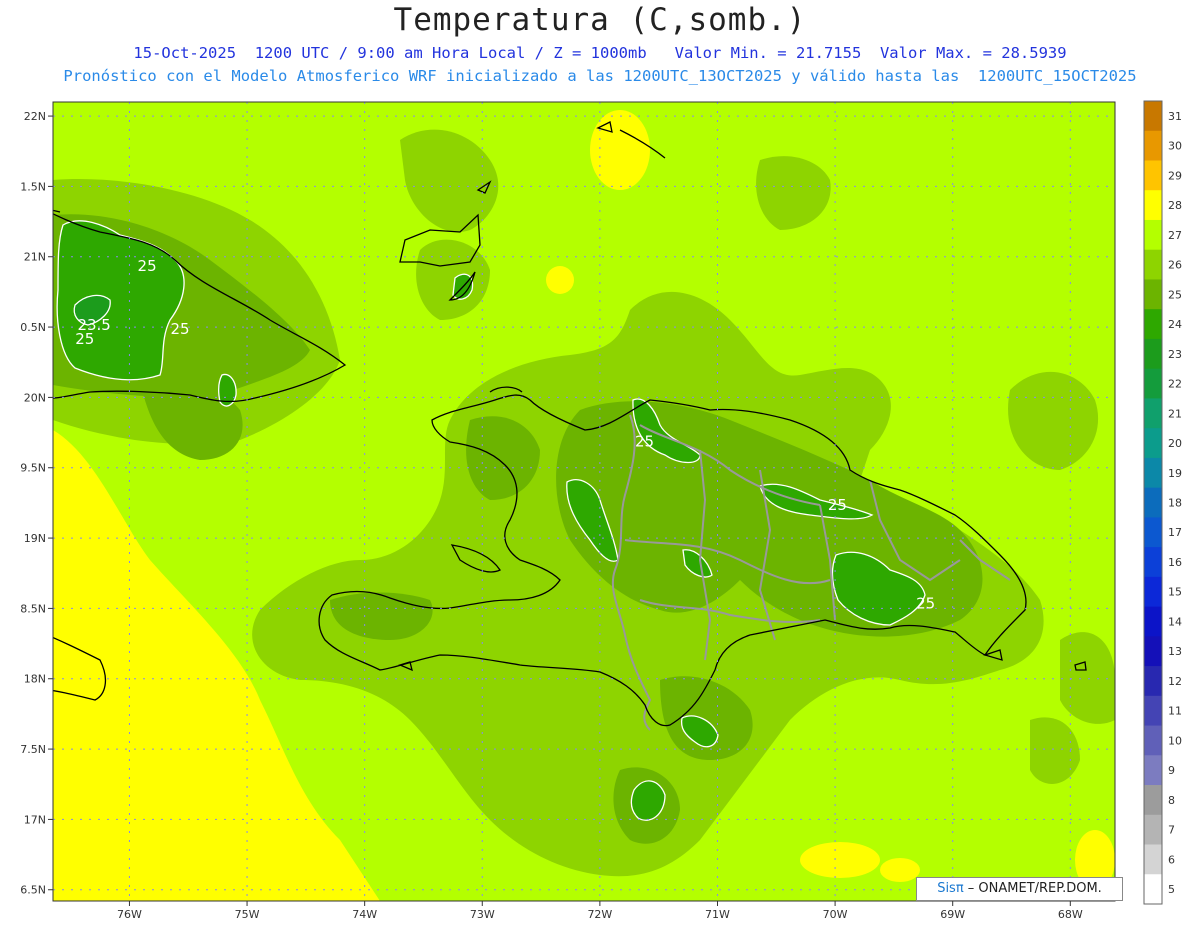 The image size is (1200, 927). Describe the element at coordinates (33, 186) in the screenshot. I see `lat-tick-label: 1.5N` at that location.